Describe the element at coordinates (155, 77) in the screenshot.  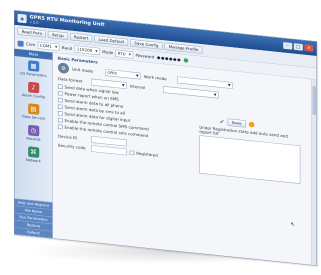
I see `field-label: Work mode` at that location.